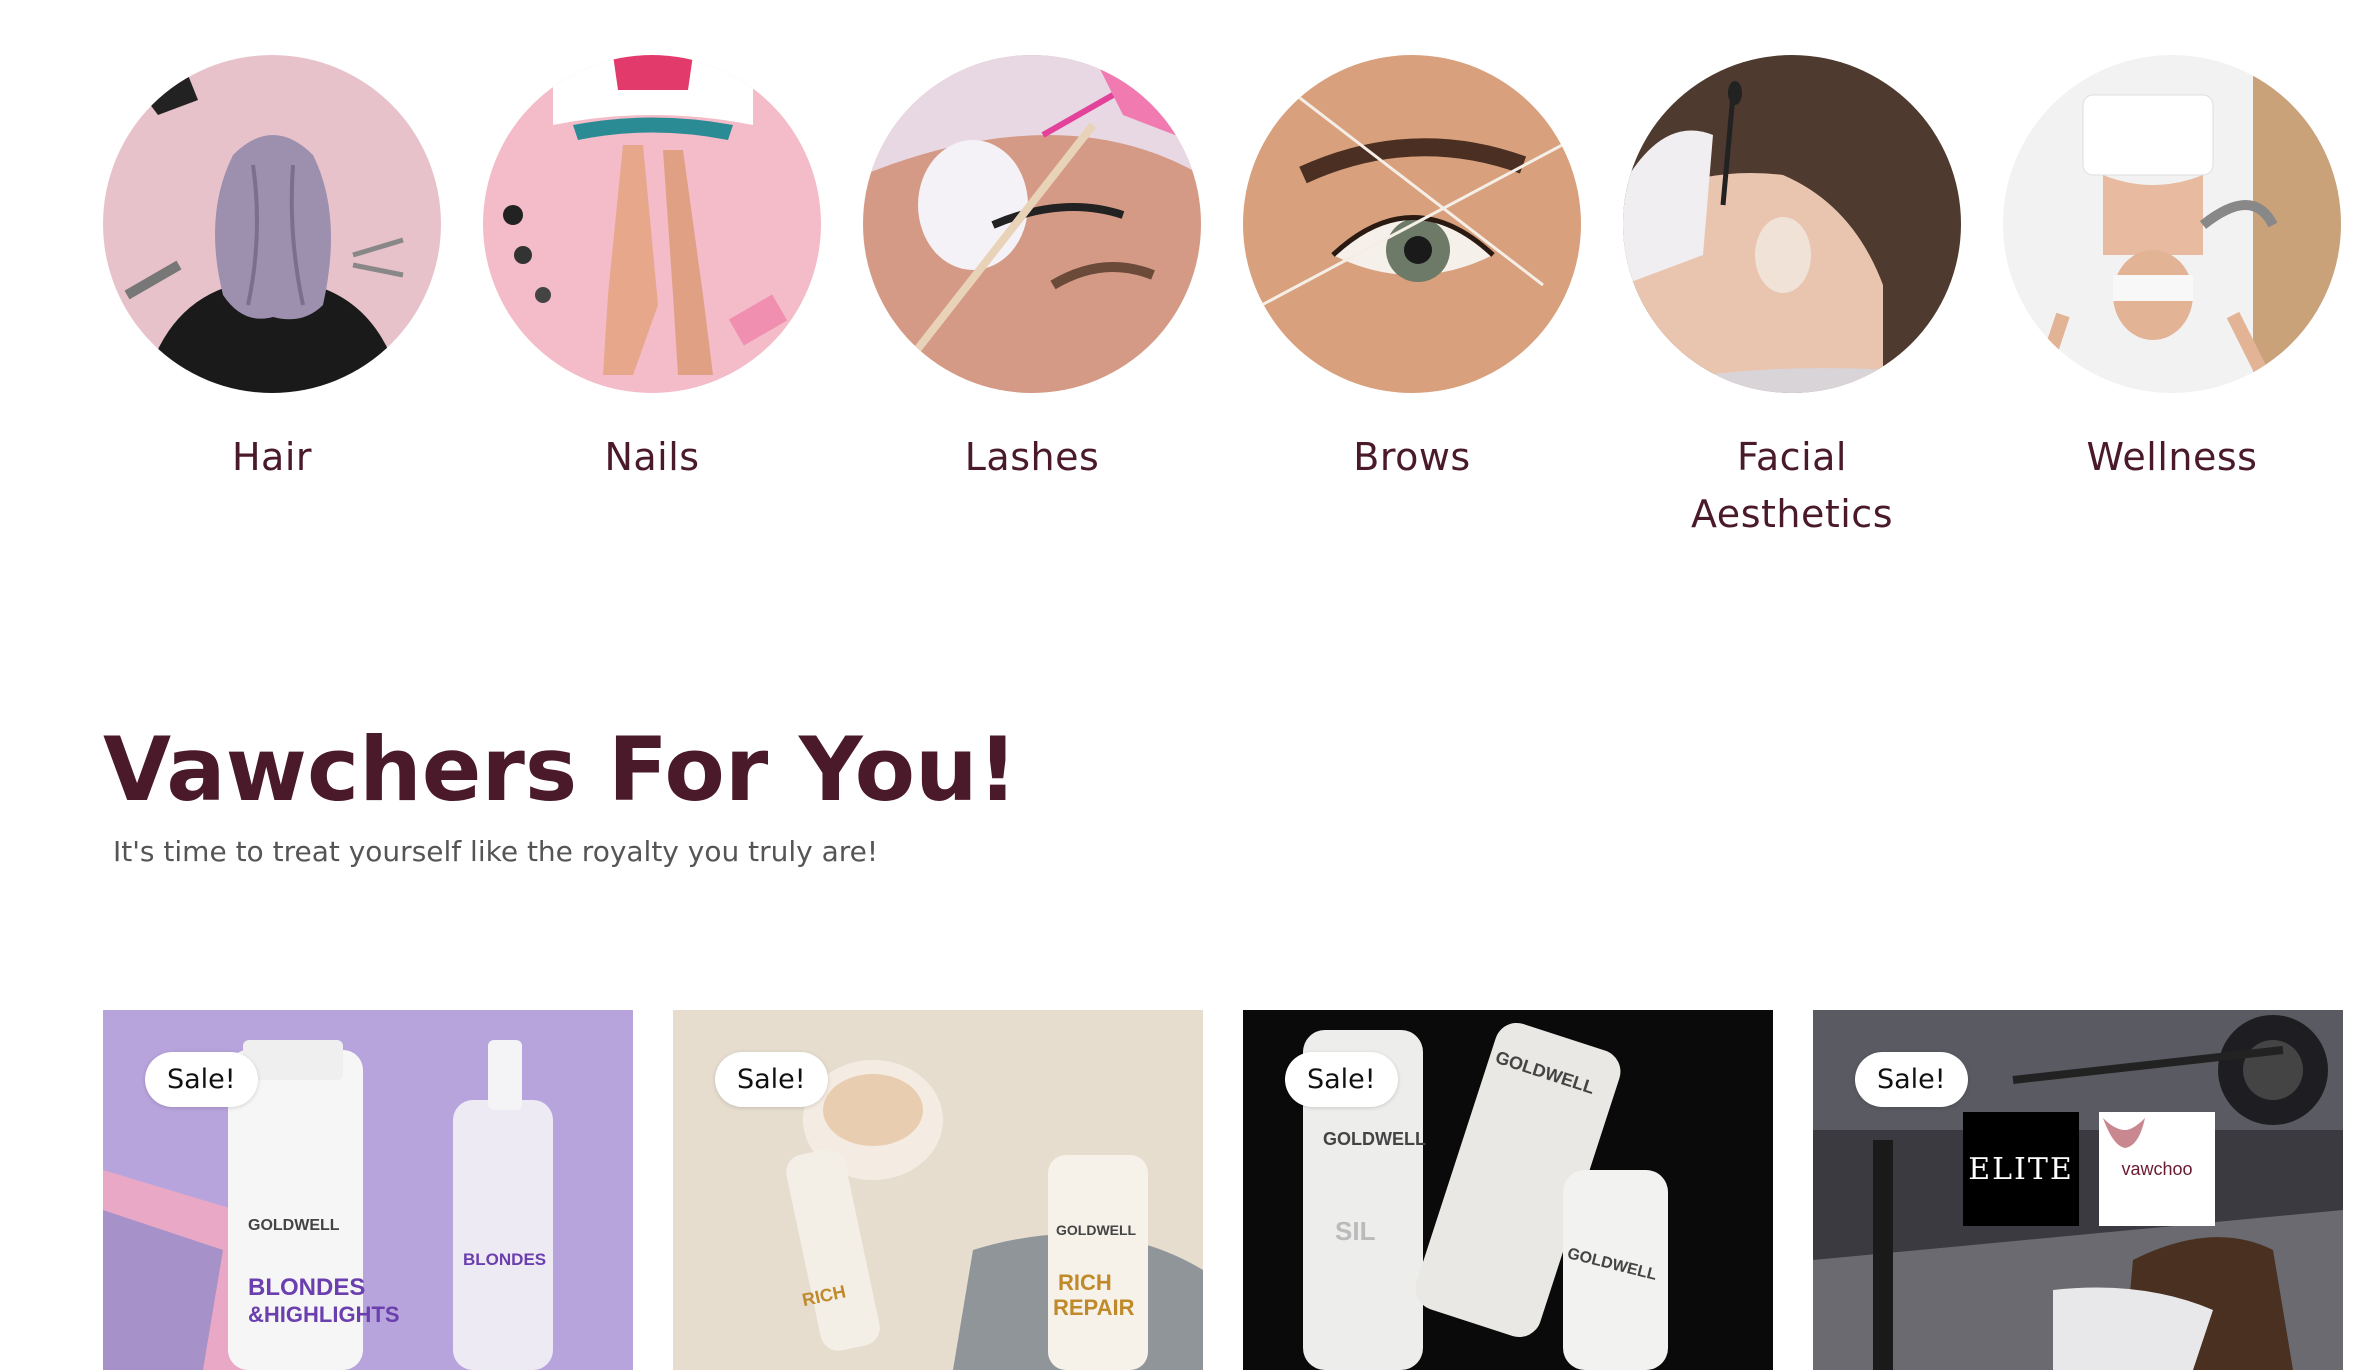 The width and height of the screenshot is (2356, 1370). What do you see at coordinates (652, 224) in the screenshot?
I see `nails-photo` at bounding box center [652, 224].